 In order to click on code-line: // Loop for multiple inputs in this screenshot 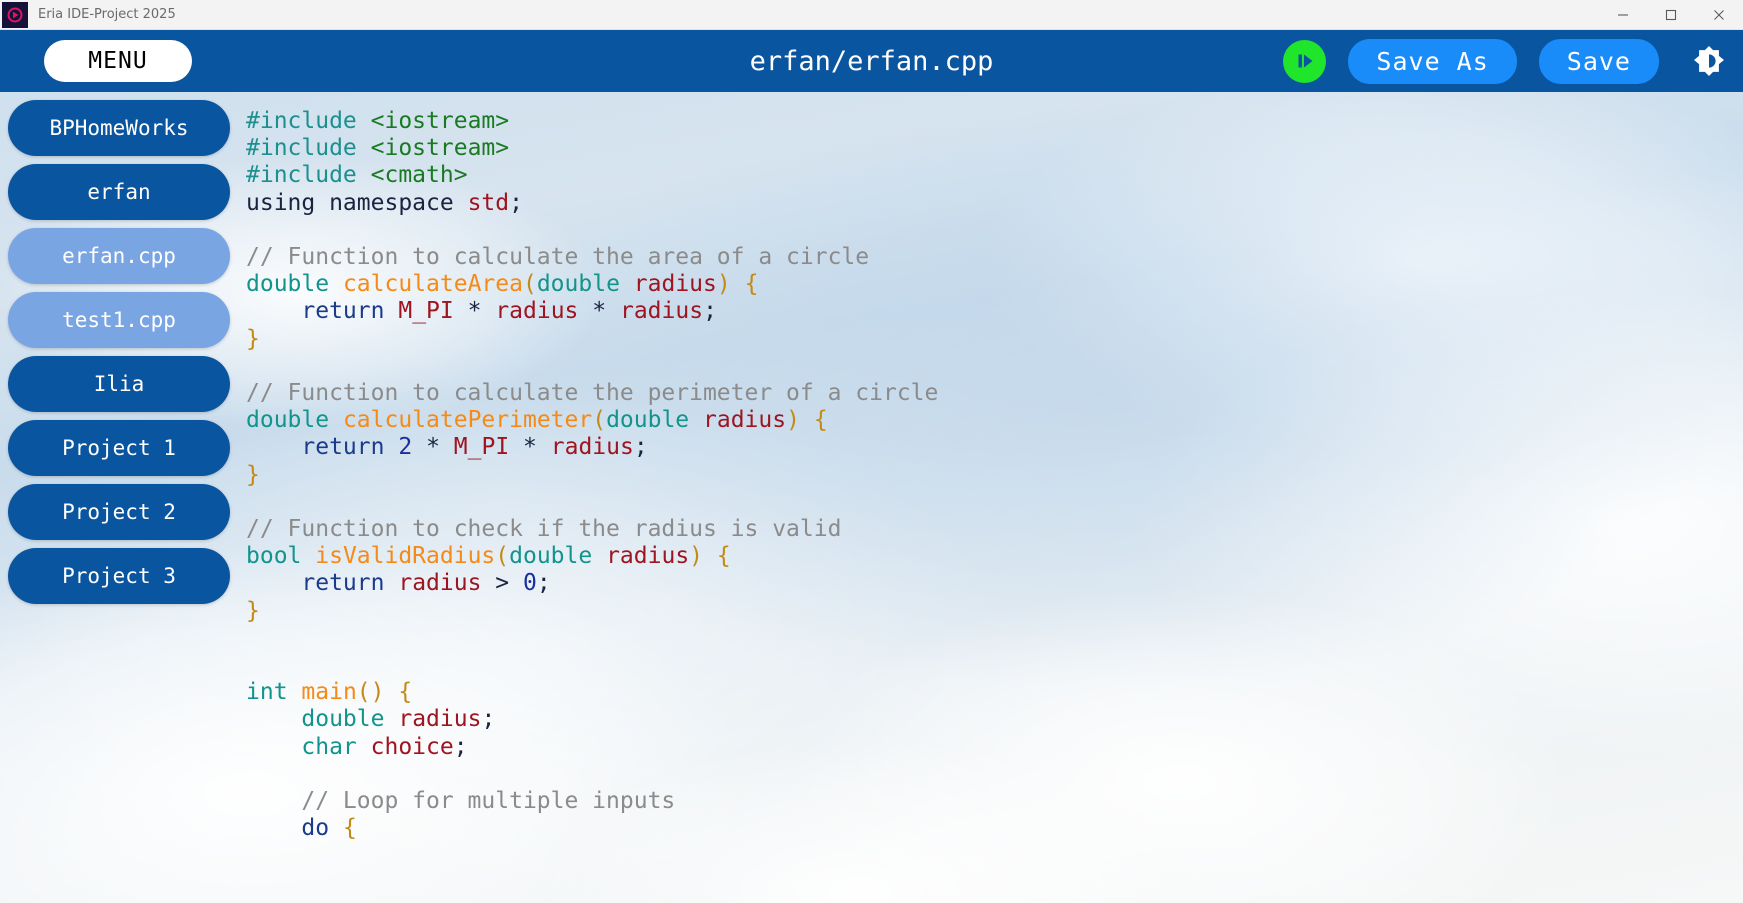, I will do `click(460, 801)`.